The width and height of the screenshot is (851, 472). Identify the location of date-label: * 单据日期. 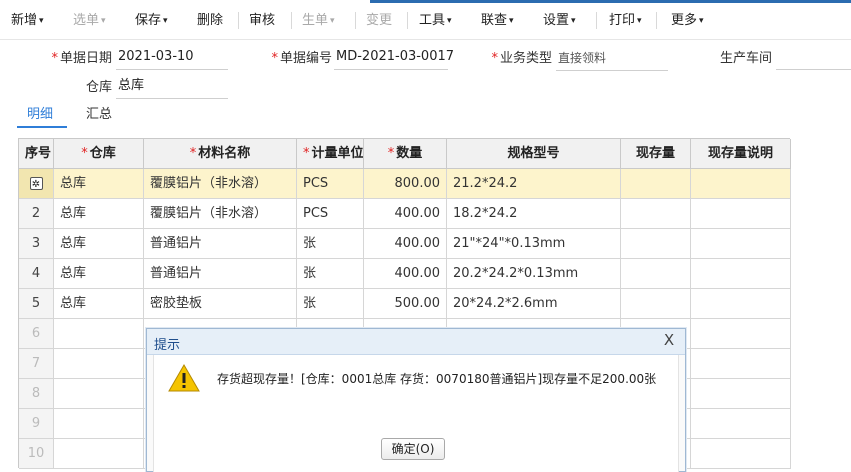
(81, 58).